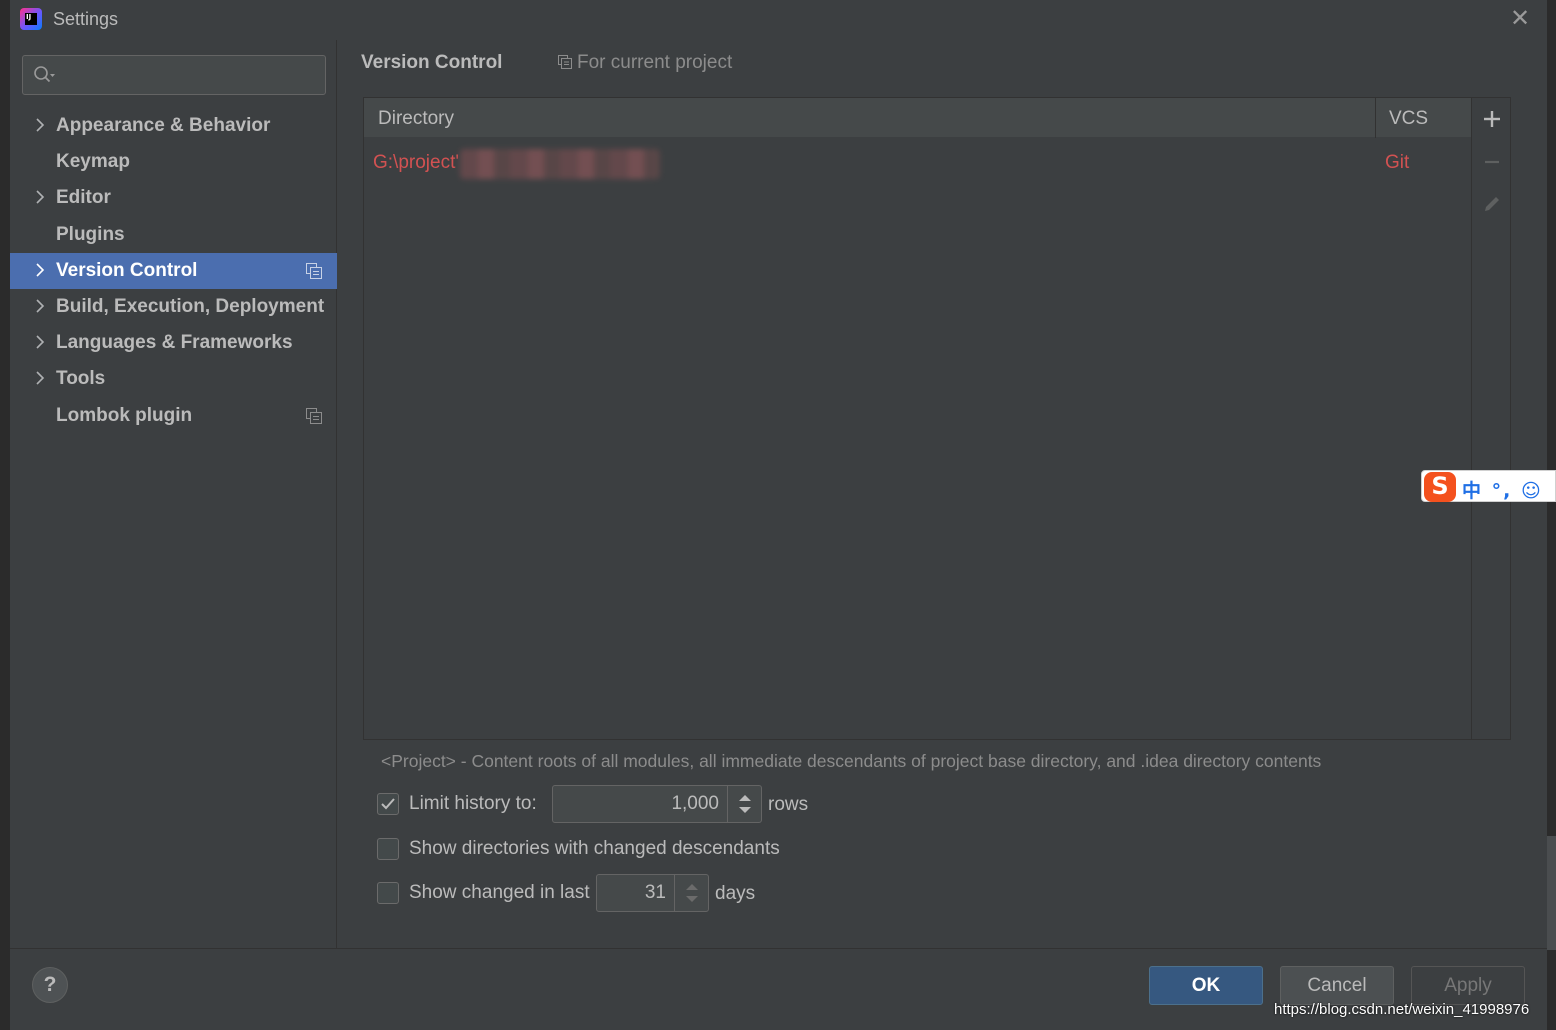 The width and height of the screenshot is (1556, 1030). Describe the element at coordinates (190, 306) in the screenshot. I see `sidebar-item-label: Build, Execution, Deployment` at that location.